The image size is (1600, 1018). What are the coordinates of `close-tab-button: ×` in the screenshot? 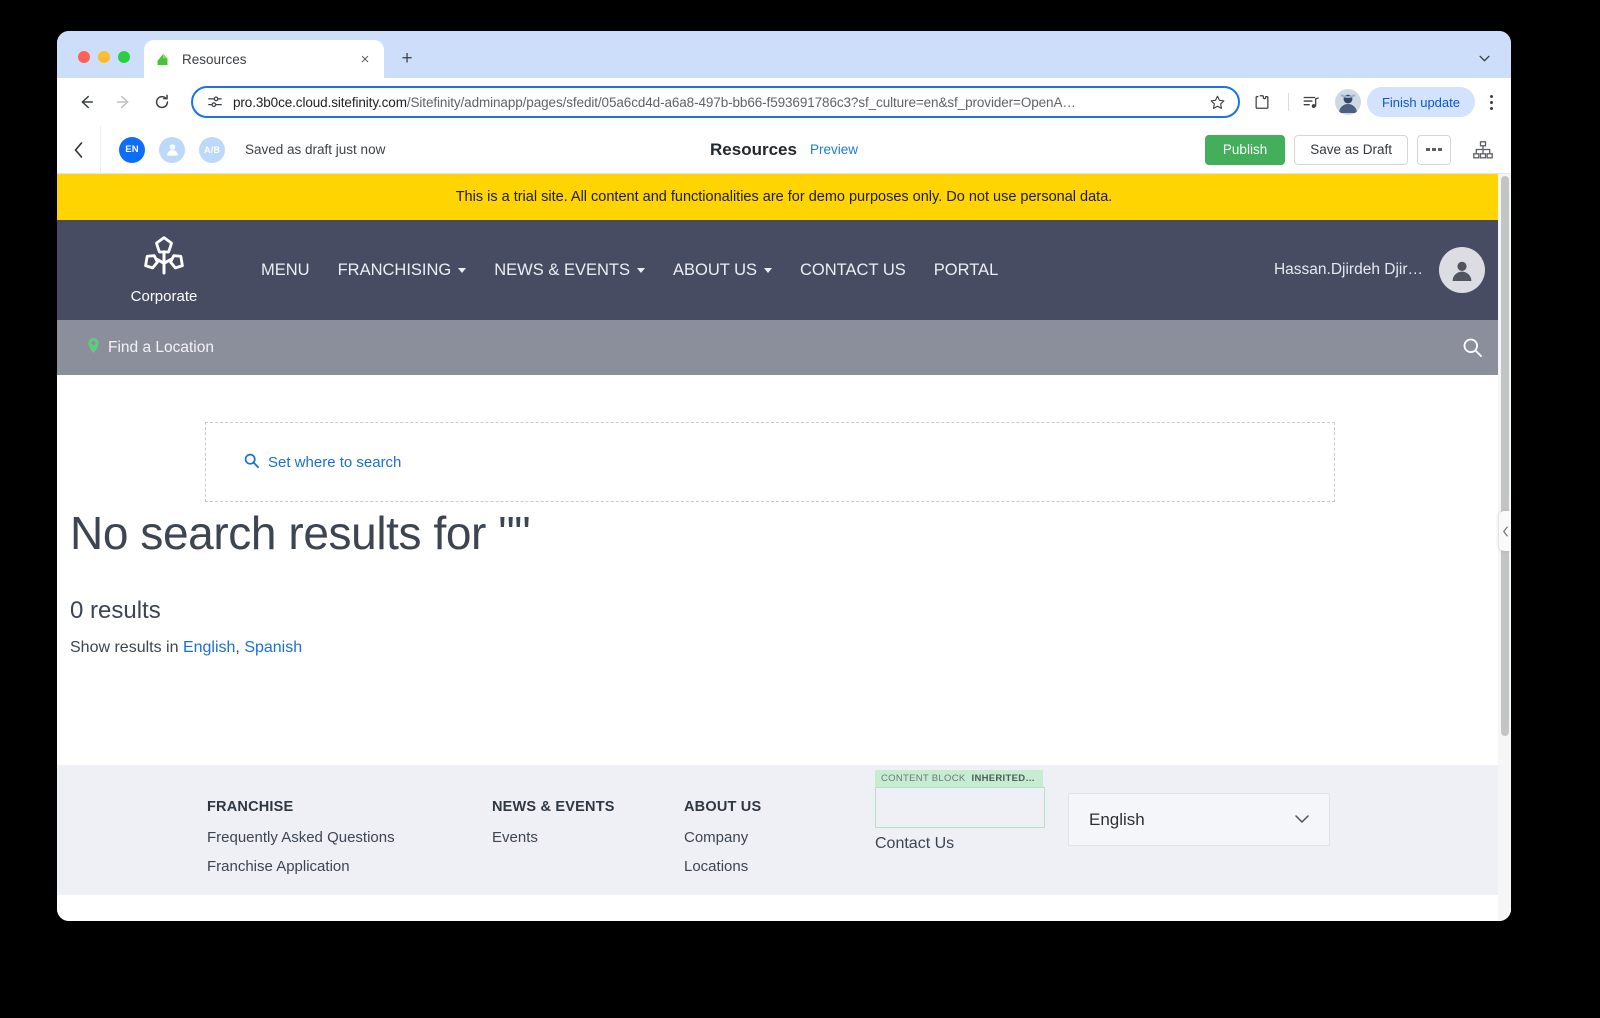 It's located at (365, 59).